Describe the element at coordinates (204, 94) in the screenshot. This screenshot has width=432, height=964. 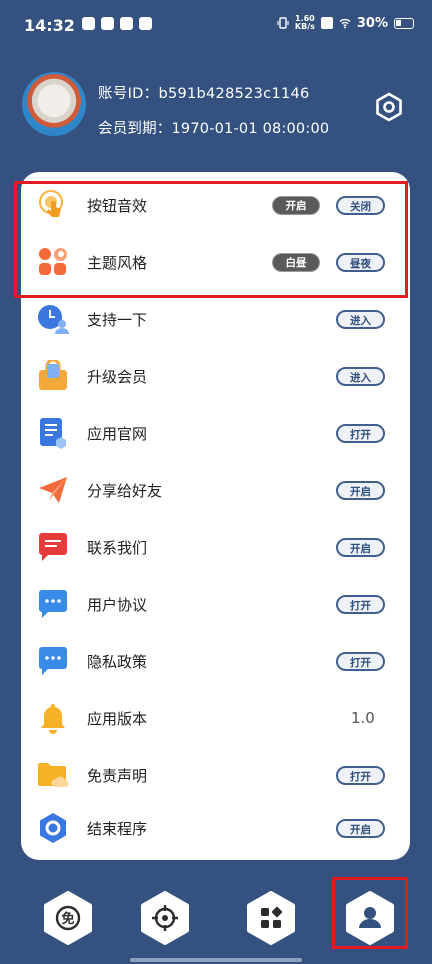
I see `account-id: 账号ID：b591b428523c1146` at that location.